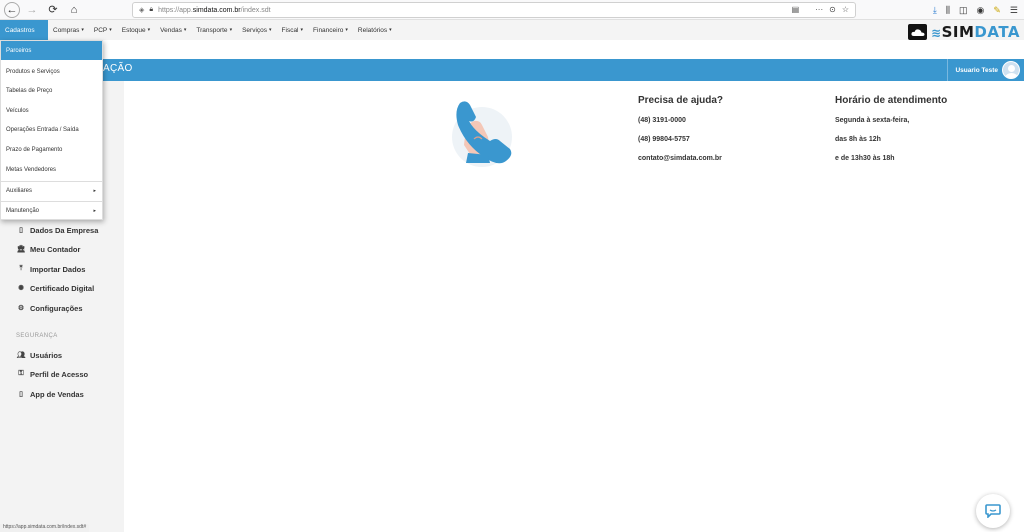 This screenshot has height=532, width=1024. What do you see at coordinates (29, 90) in the screenshot?
I see `dropdown-label: Tabelas de Preço` at bounding box center [29, 90].